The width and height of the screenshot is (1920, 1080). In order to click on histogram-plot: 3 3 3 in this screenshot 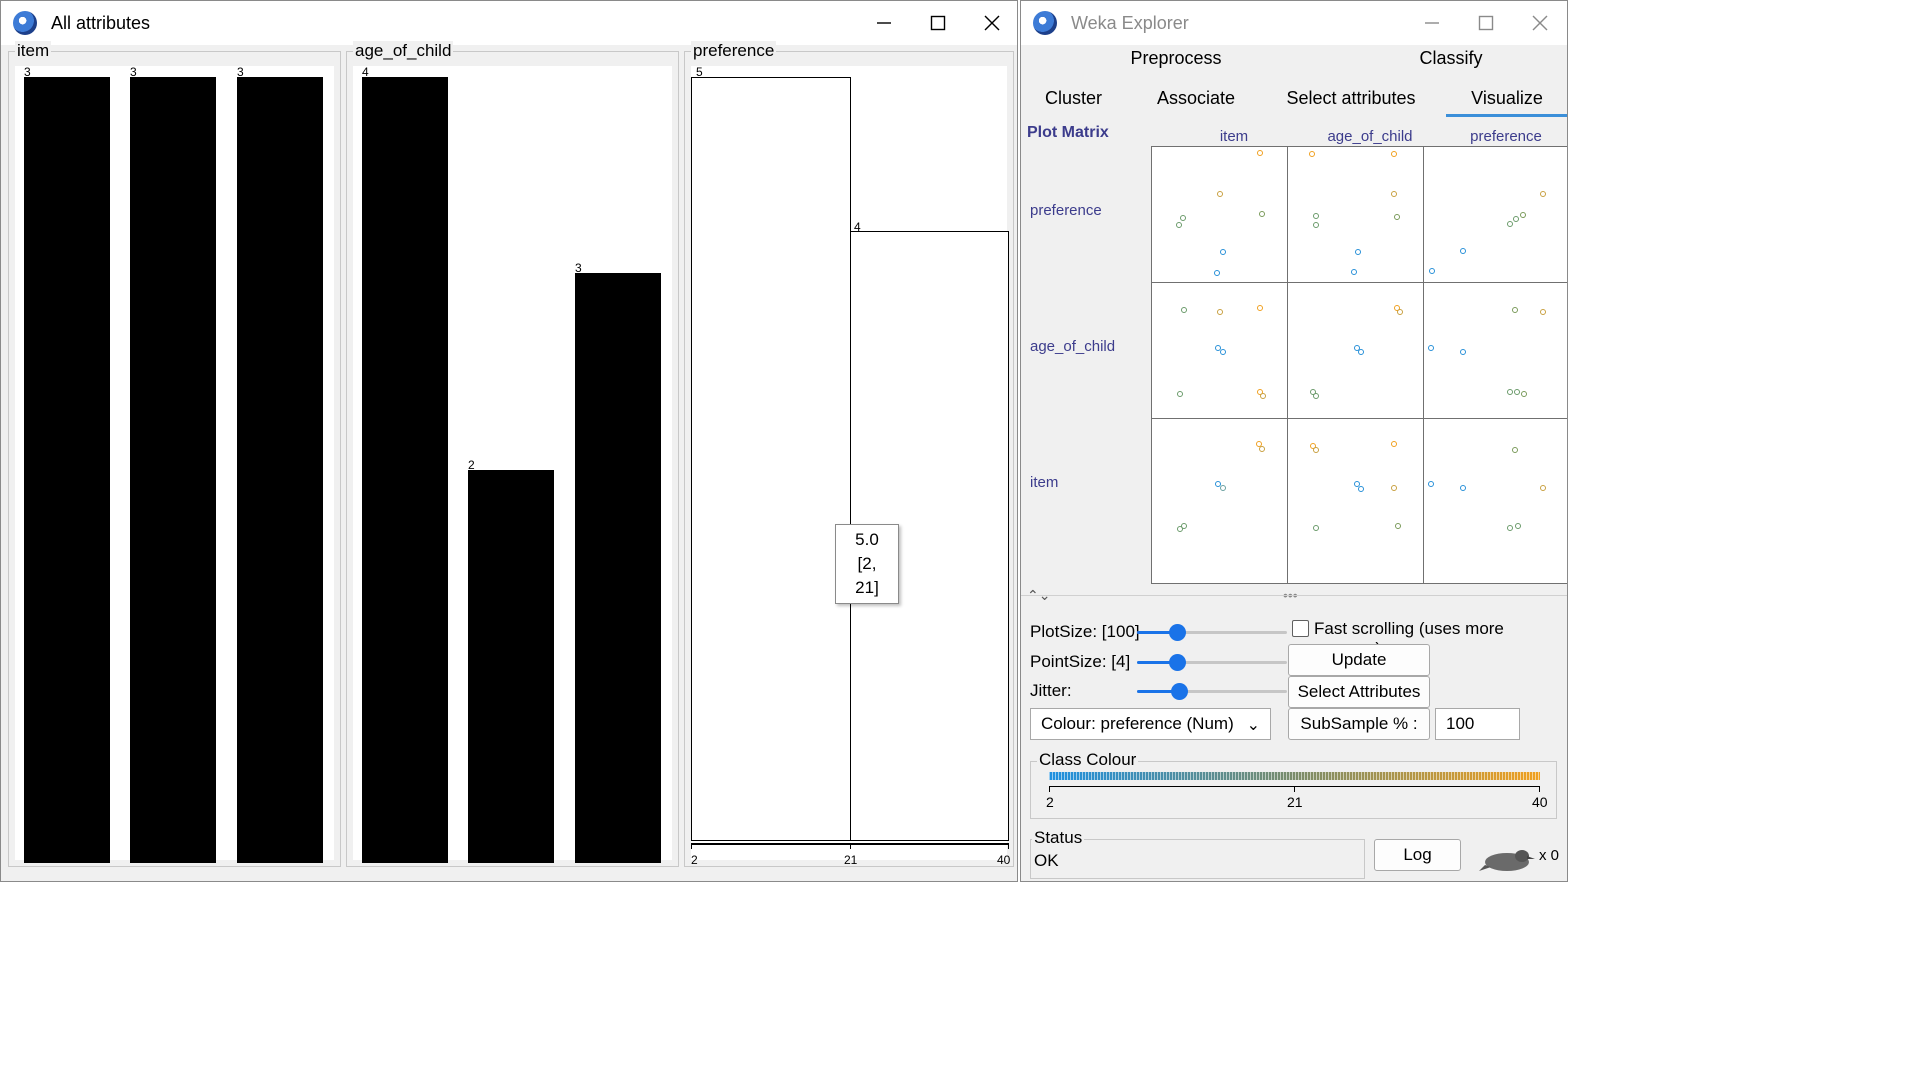, I will do `click(174, 464)`.